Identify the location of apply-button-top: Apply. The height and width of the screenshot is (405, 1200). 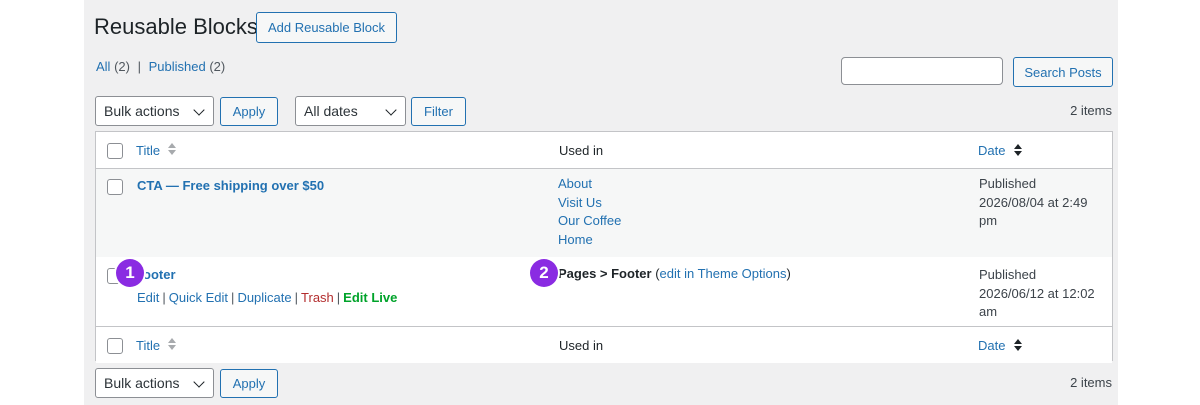
(249, 111).